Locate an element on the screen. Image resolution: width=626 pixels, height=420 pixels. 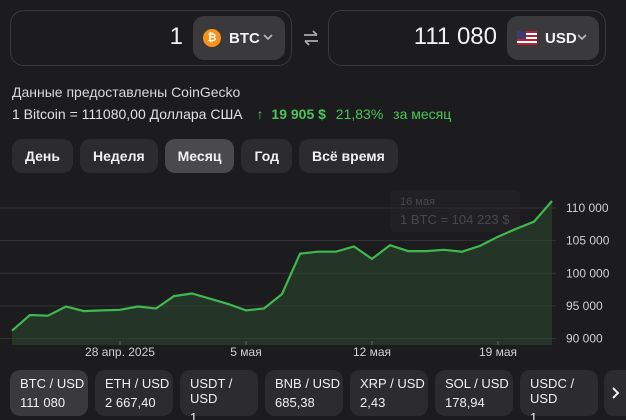
arrow-up-icon: ↑ is located at coordinates (260, 114).